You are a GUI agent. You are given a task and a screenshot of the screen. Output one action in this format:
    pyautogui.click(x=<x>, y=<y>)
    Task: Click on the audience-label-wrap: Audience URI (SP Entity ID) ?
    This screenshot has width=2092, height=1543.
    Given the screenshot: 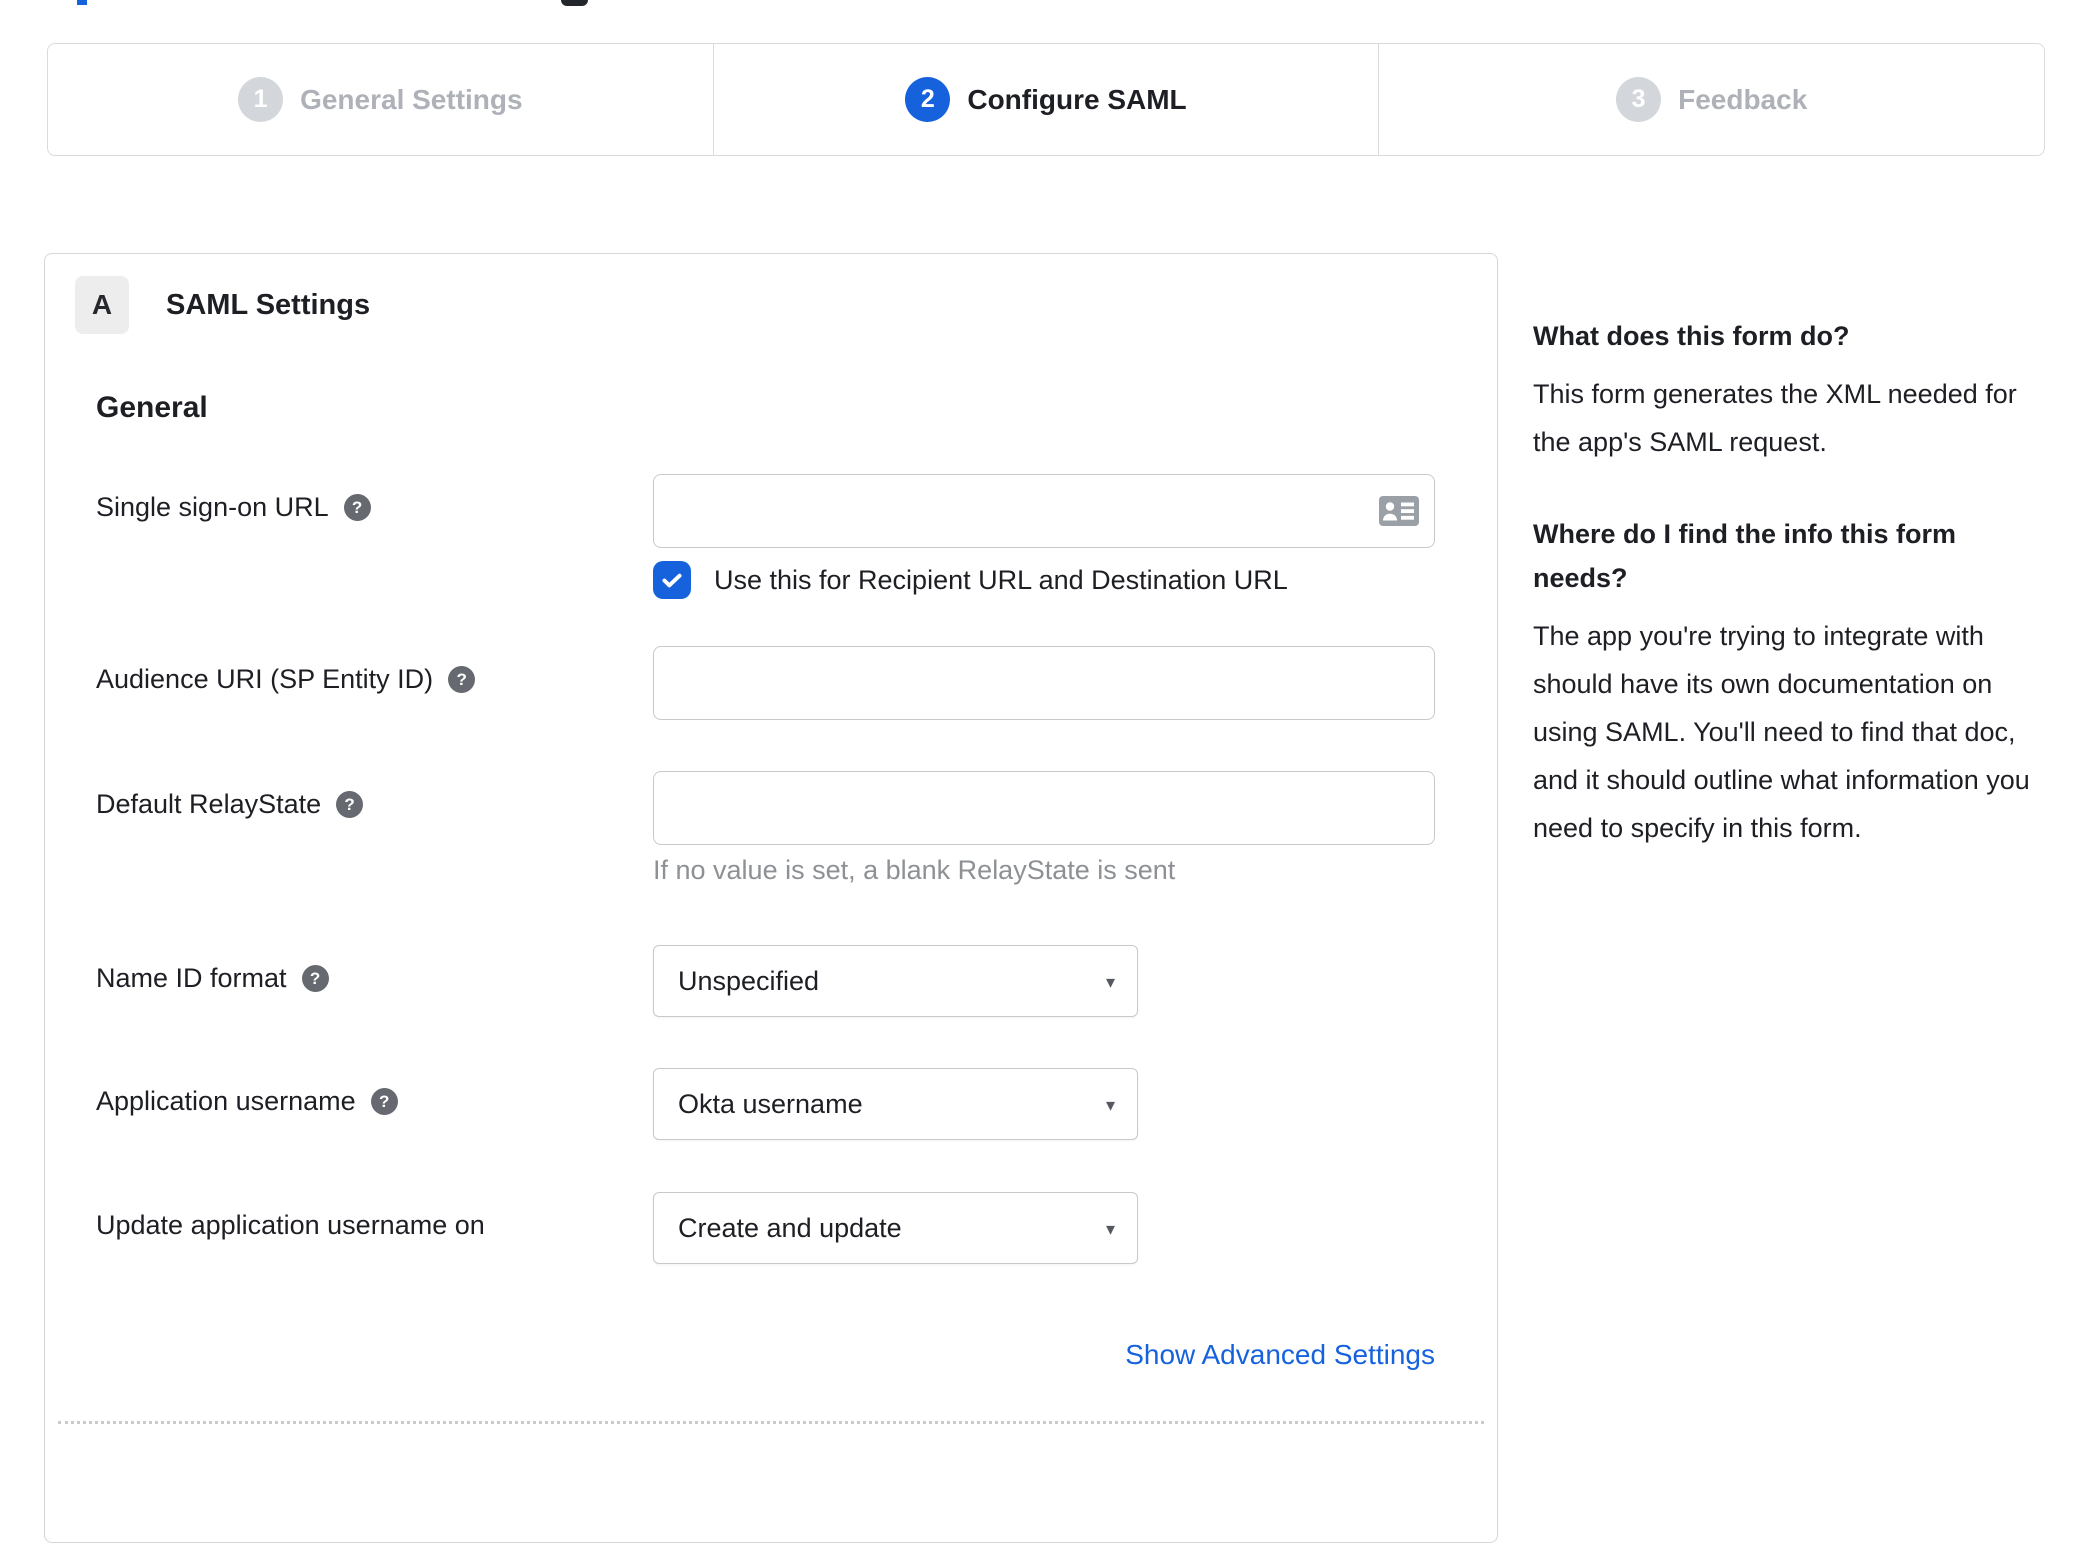 What is the action you would take?
    pyautogui.click(x=374, y=671)
    